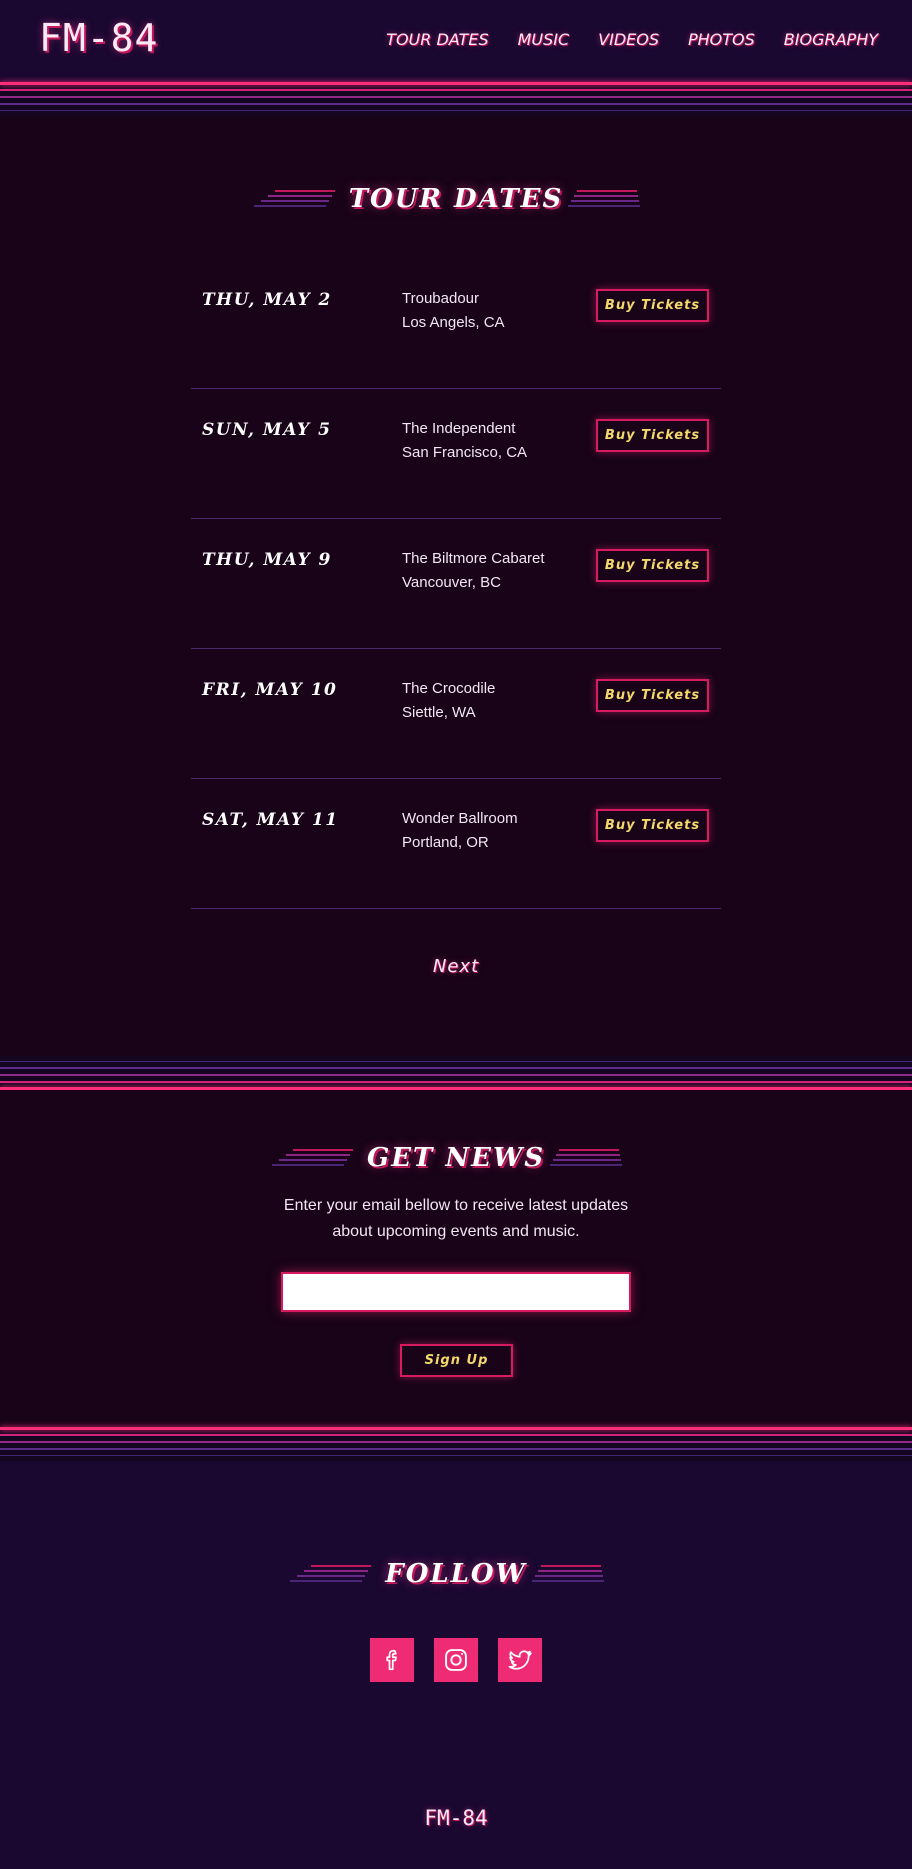 The width and height of the screenshot is (912, 1869). I want to click on instagram-icon, so click(456, 1660).